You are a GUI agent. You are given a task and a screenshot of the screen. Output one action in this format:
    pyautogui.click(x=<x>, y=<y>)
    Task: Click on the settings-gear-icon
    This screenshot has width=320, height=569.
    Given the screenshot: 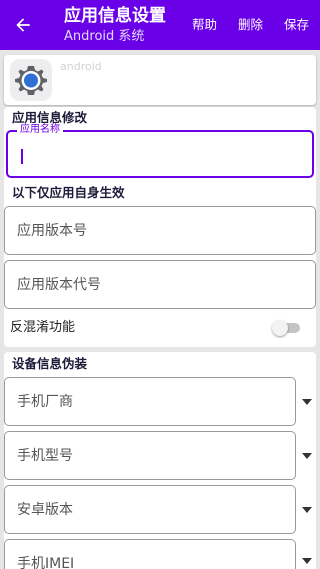 What is the action you would take?
    pyautogui.click(x=31, y=80)
    